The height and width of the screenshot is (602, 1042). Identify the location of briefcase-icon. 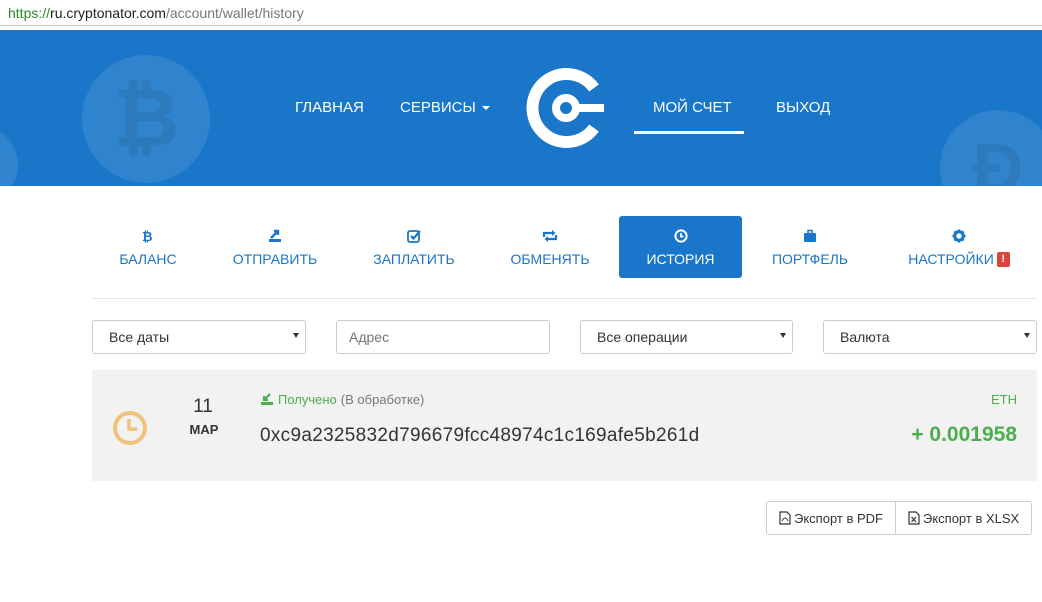
(810, 236).